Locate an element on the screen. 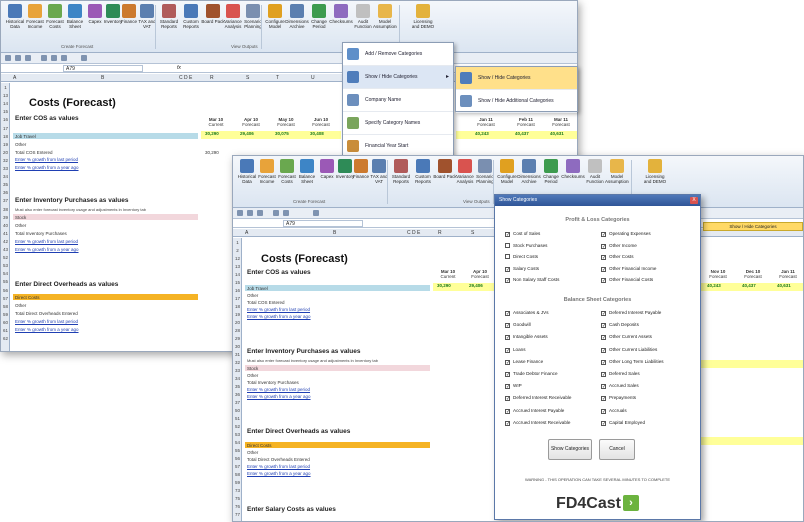 The height and width of the screenshot is (522, 804). ribbon-button-standard-reports: Standard Reports is located at coordinates (401, 171).